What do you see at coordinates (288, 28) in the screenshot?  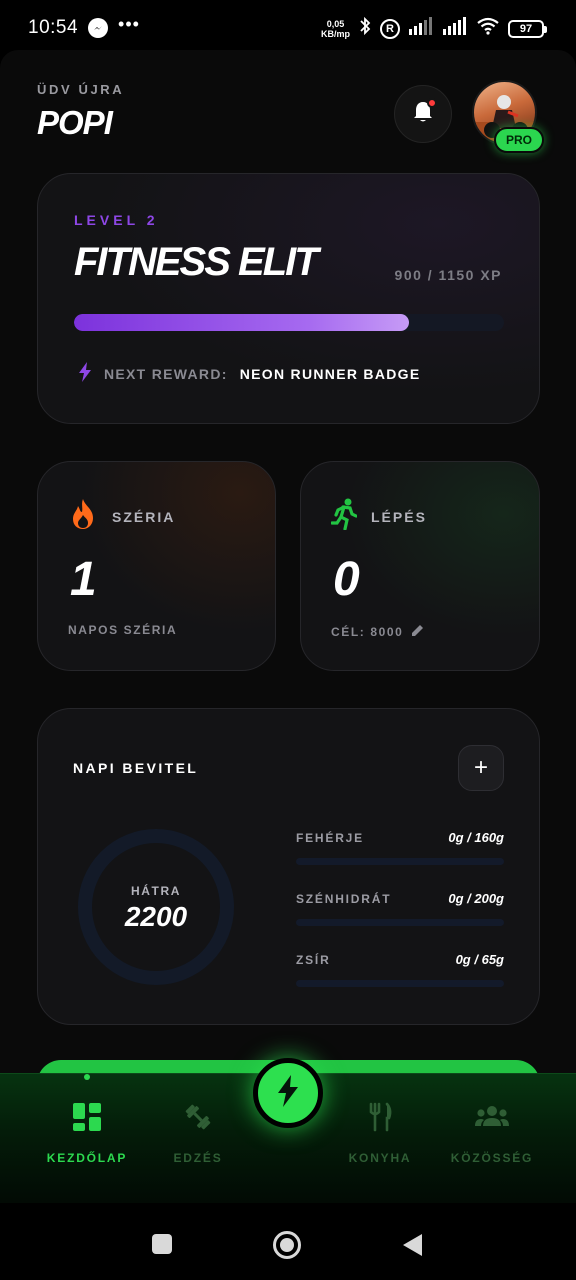 I see `status-bar: 10:54 ••• 0,05 KB/mp R 97` at bounding box center [288, 28].